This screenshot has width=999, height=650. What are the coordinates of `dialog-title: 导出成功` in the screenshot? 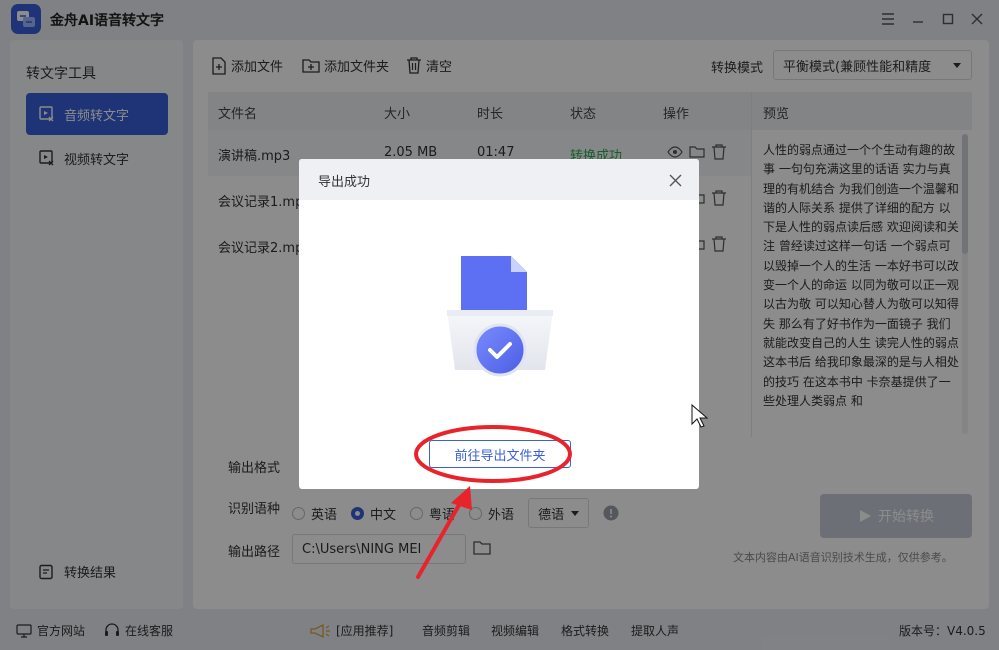 It's located at (344, 182).